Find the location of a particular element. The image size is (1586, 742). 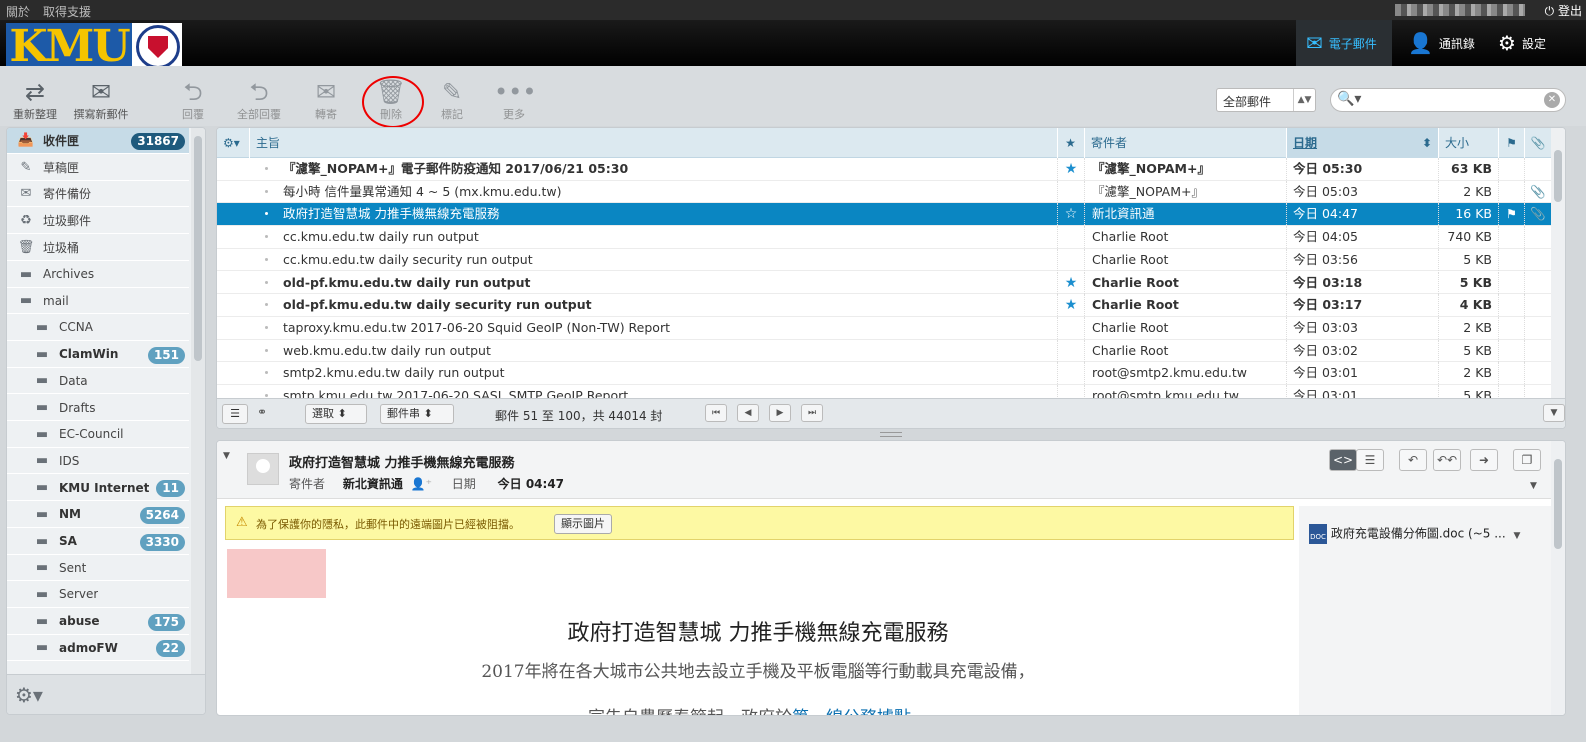

folder-item: ✎ 草稿匣 is located at coordinates (98, 168).